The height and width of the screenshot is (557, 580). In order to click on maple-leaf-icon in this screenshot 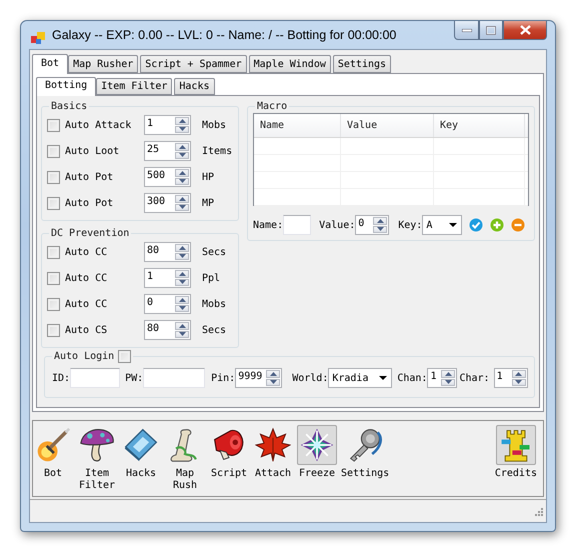, I will do `click(273, 445)`.